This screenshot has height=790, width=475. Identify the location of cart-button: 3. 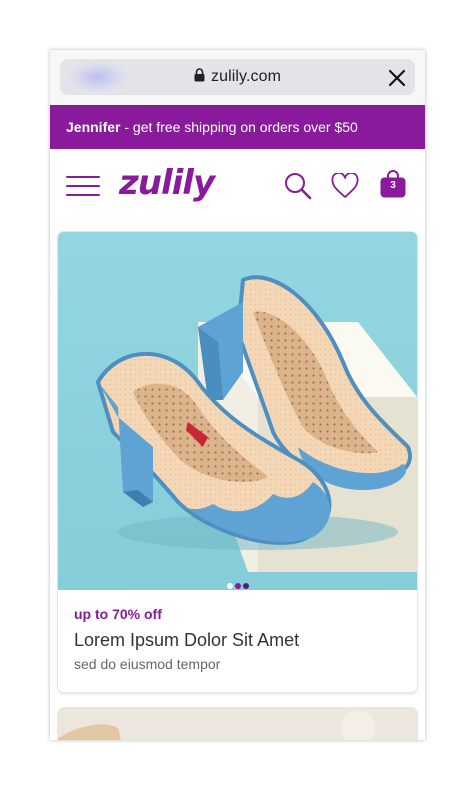
(393, 184).